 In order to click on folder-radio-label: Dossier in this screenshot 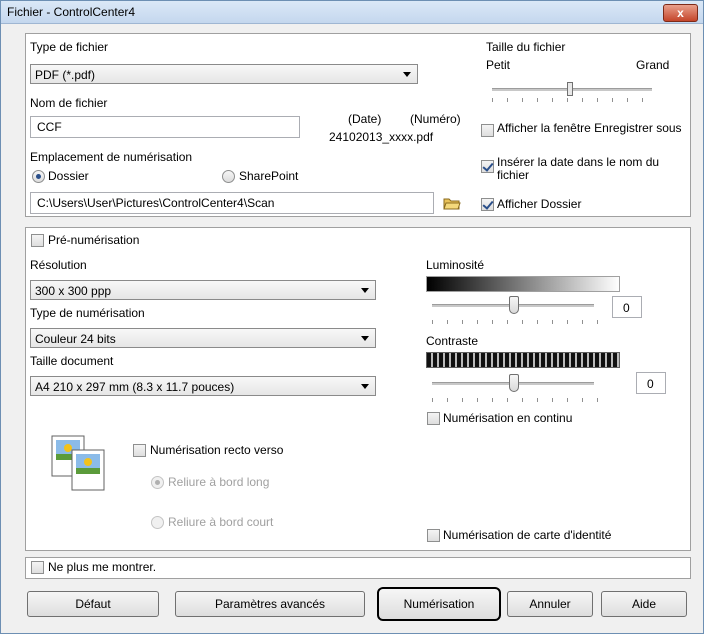, I will do `click(68, 176)`.